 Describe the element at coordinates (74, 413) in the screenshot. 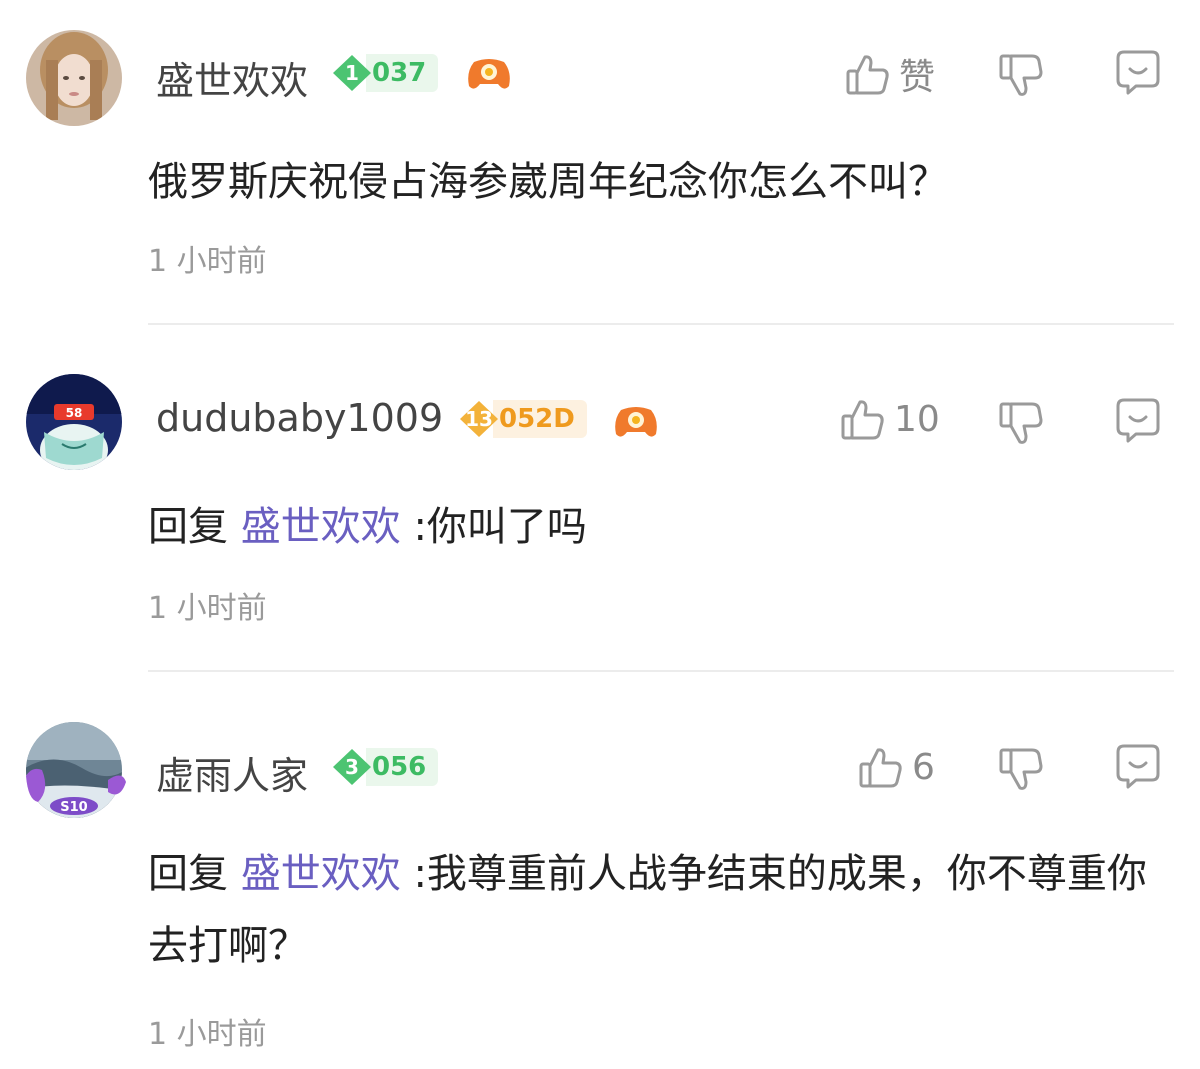

I see `svg-text: 58` at that location.